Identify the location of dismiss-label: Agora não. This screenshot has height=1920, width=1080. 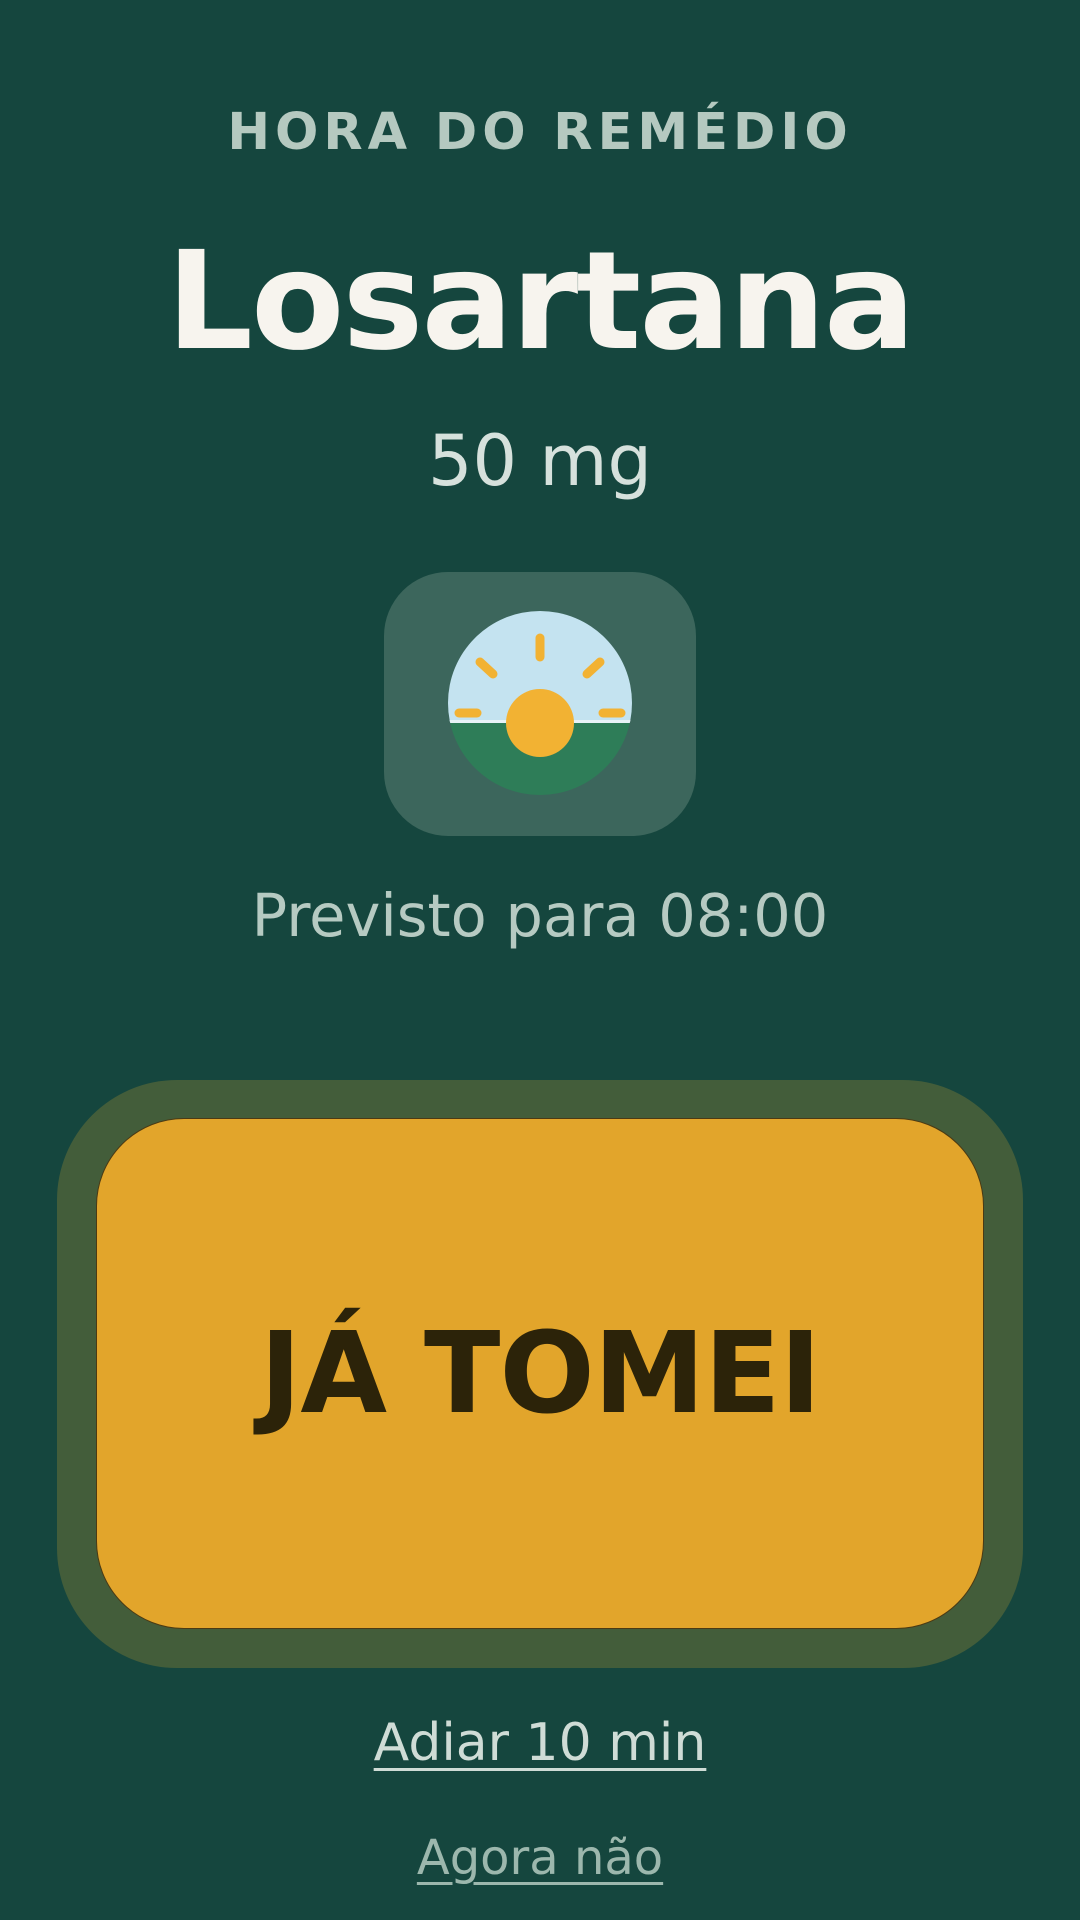
(540, 1858).